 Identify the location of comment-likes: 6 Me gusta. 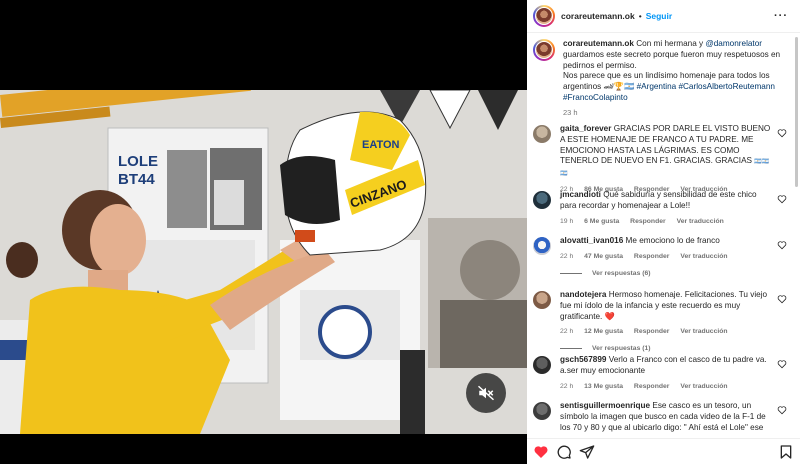
(601, 221).